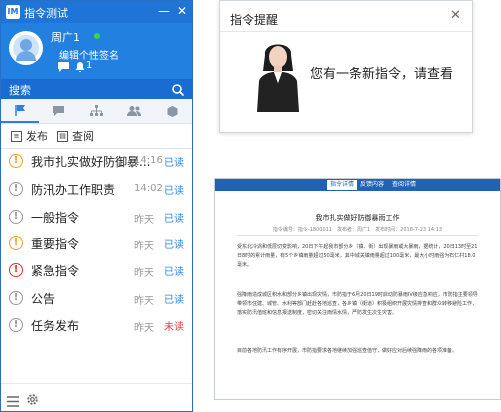  I want to click on popup-title: 指令提醒, so click(254, 20).